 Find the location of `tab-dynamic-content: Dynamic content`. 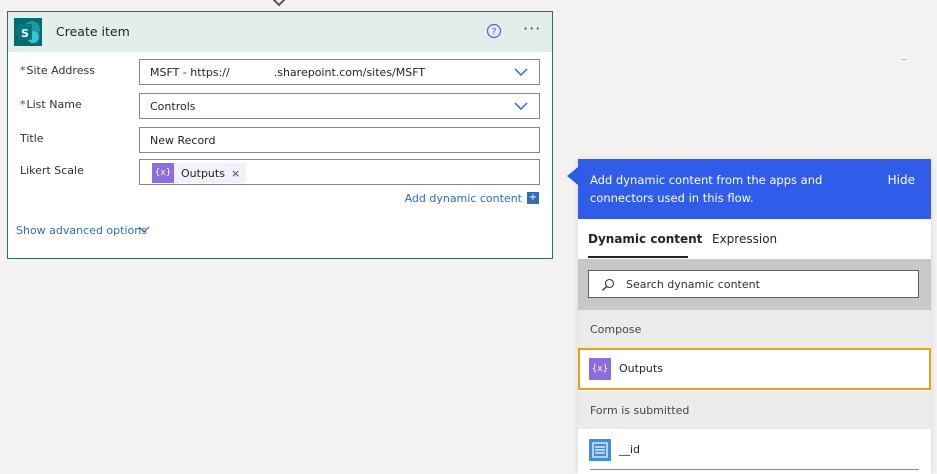

tab-dynamic-content: Dynamic content is located at coordinates (645, 239).